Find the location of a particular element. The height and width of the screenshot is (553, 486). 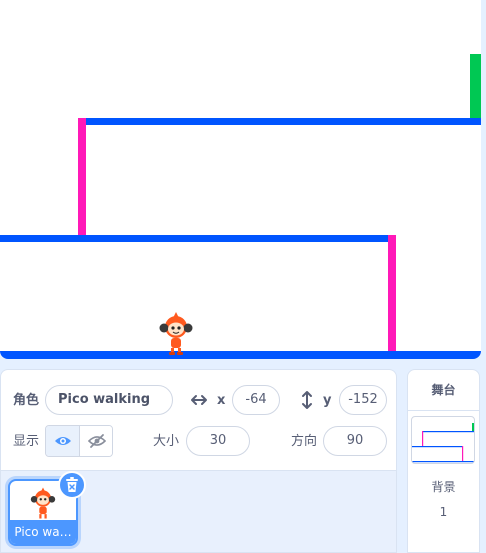

stage-thumbnail is located at coordinates (443, 440).